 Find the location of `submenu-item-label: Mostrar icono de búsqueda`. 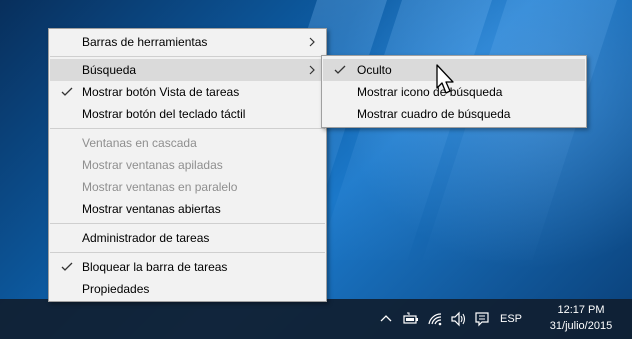

submenu-item-label: Mostrar icono de búsqueda is located at coordinates (430, 92).